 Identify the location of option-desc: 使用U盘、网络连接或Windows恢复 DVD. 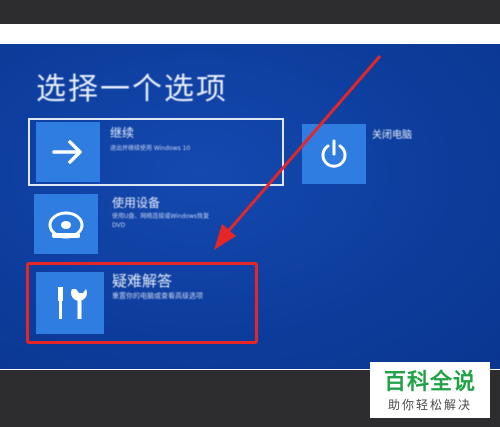
(161, 221).